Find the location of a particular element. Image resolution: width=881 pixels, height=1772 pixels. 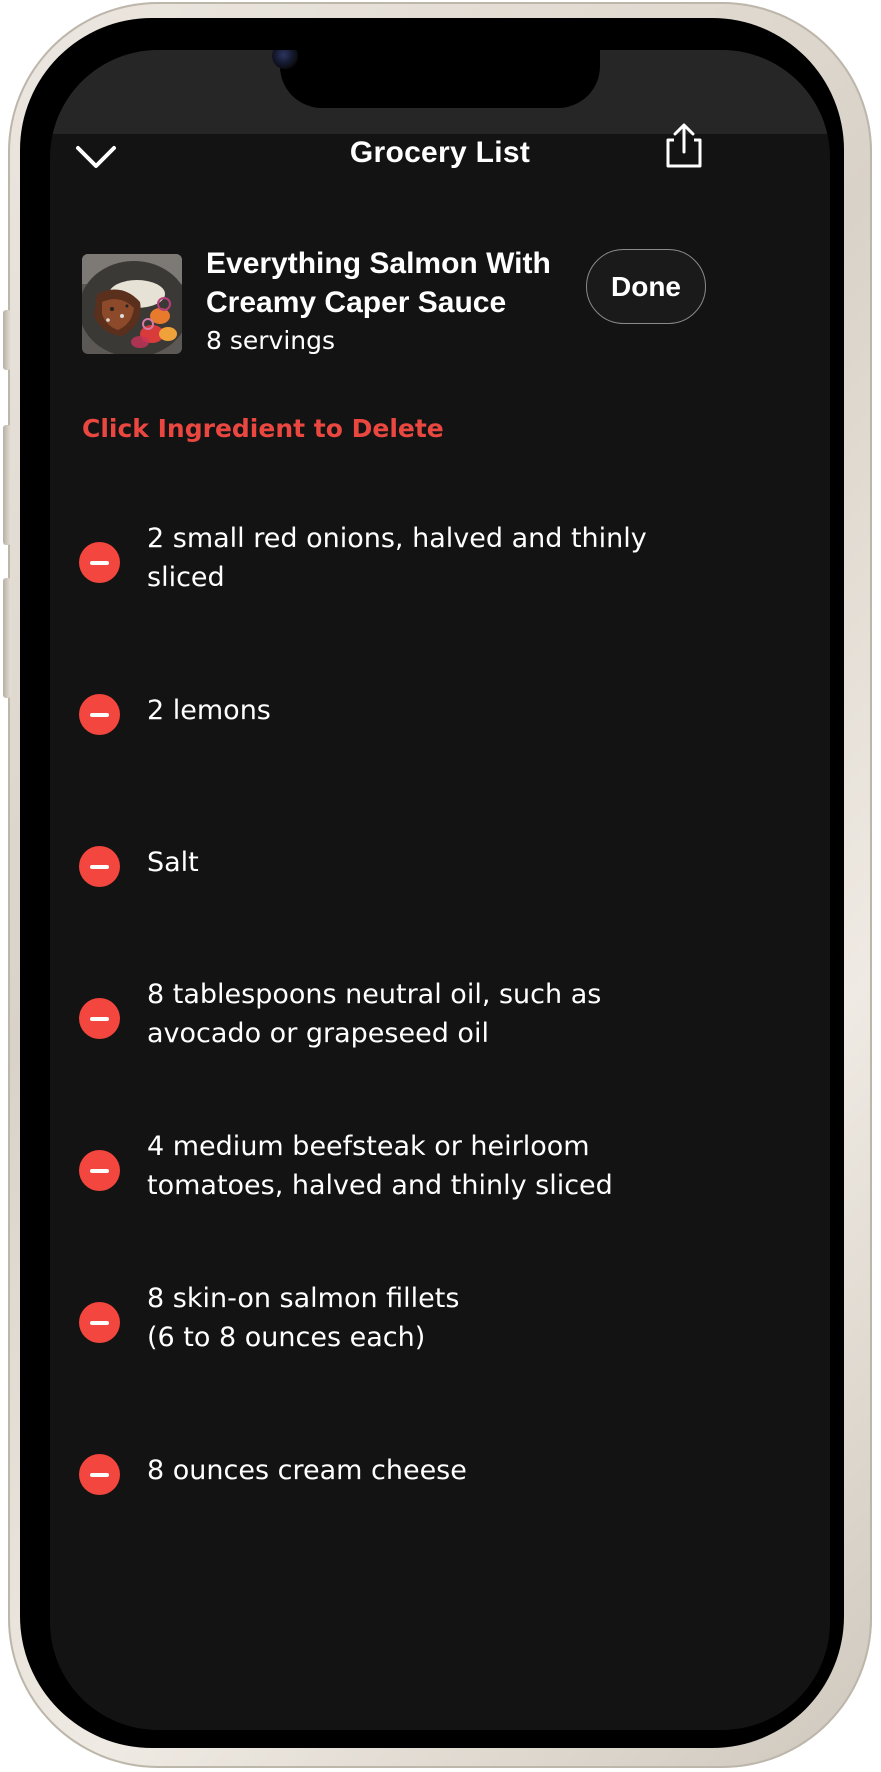

share-button is located at coordinates (684, 146).